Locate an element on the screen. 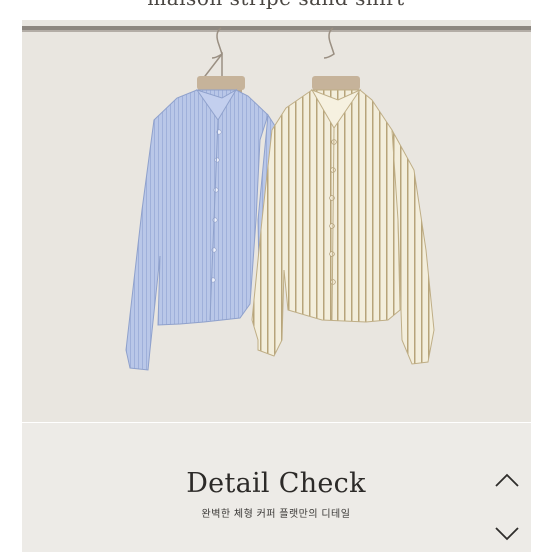  chevron-up-icon is located at coordinates (507, 480).